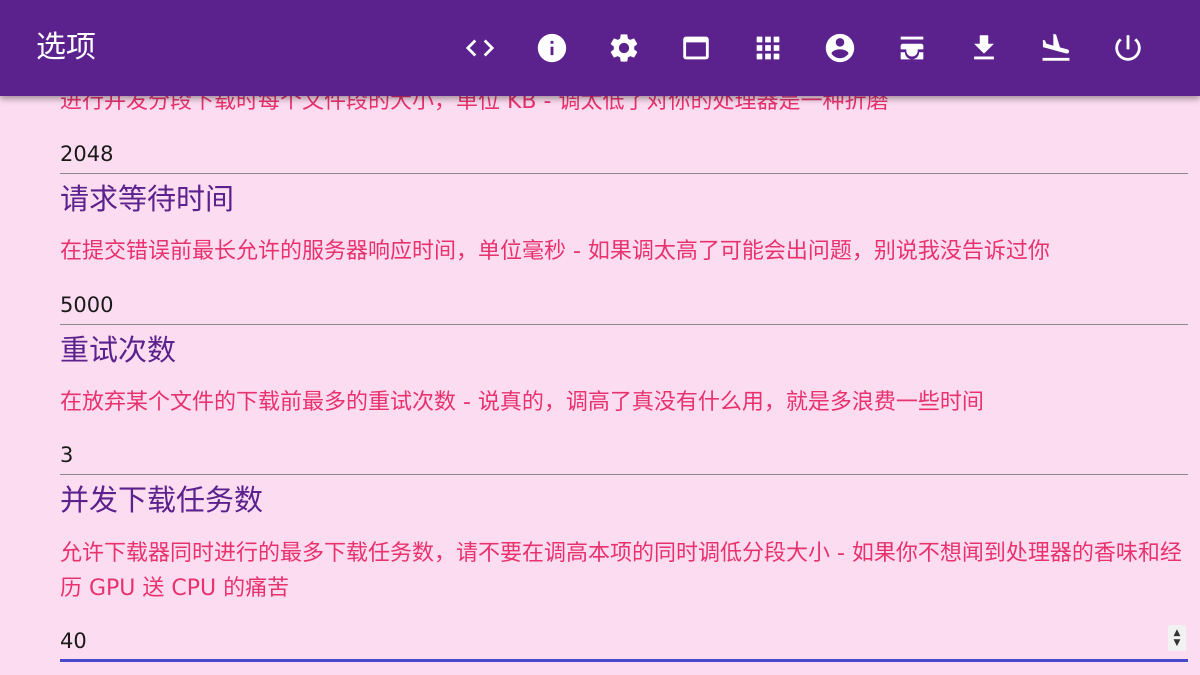 Image resolution: width=1200 pixels, height=675 pixels. What do you see at coordinates (624, 455) in the screenshot?
I see `retry-count-input` at bounding box center [624, 455].